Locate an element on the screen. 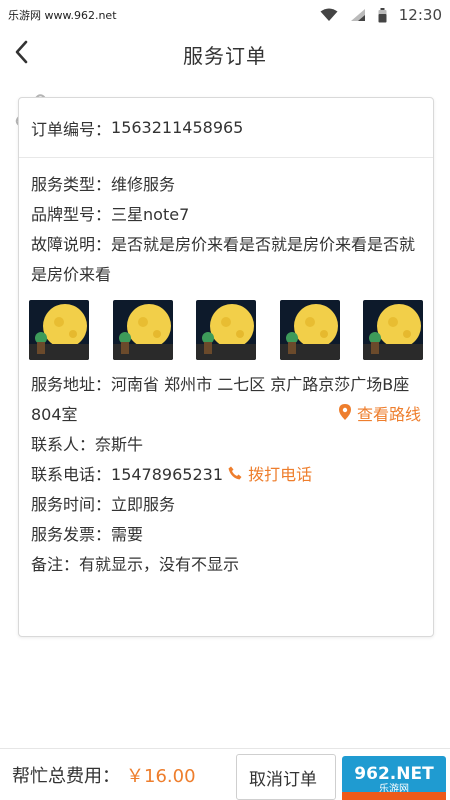 This screenshot has height=800, width=450. phone-row: 联系电话：15478965231 拨打电话 is located at coordinates (226, 475).